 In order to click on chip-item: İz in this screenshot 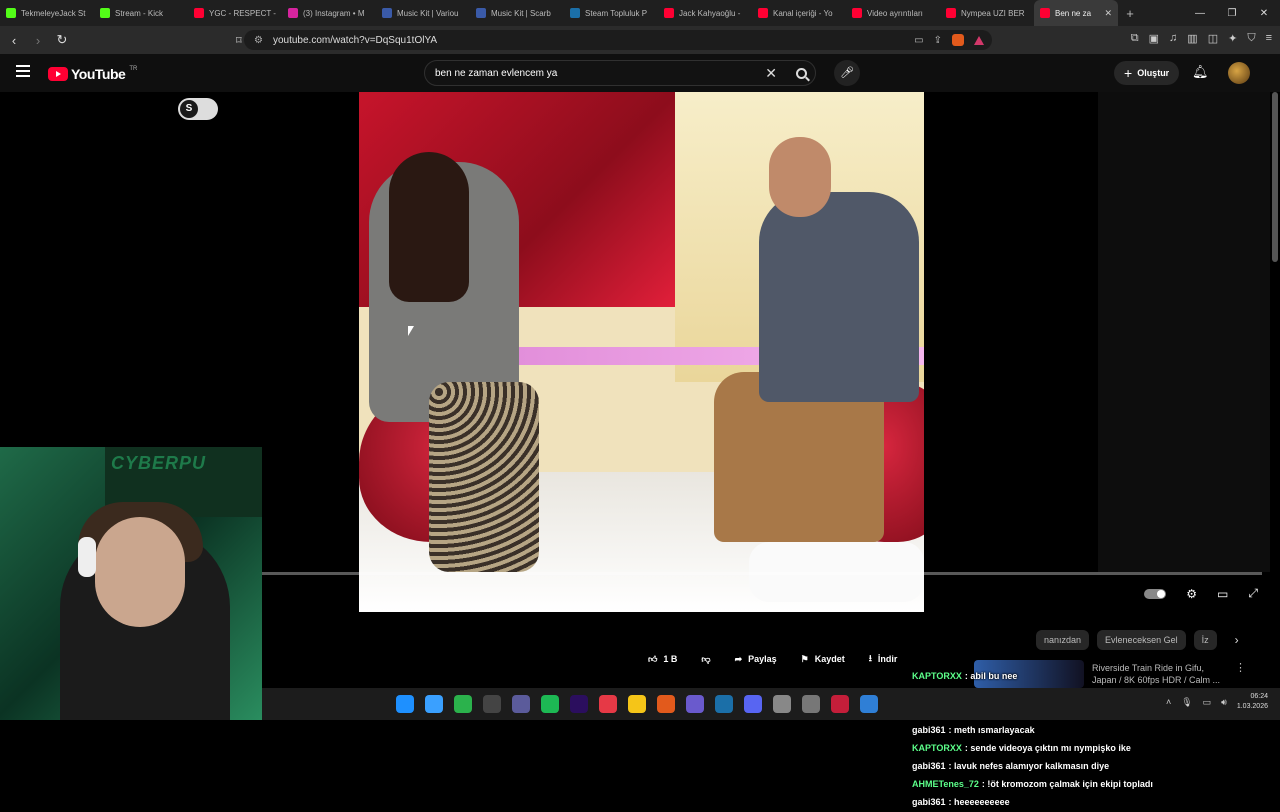, I will do `click(1205, 640)`.